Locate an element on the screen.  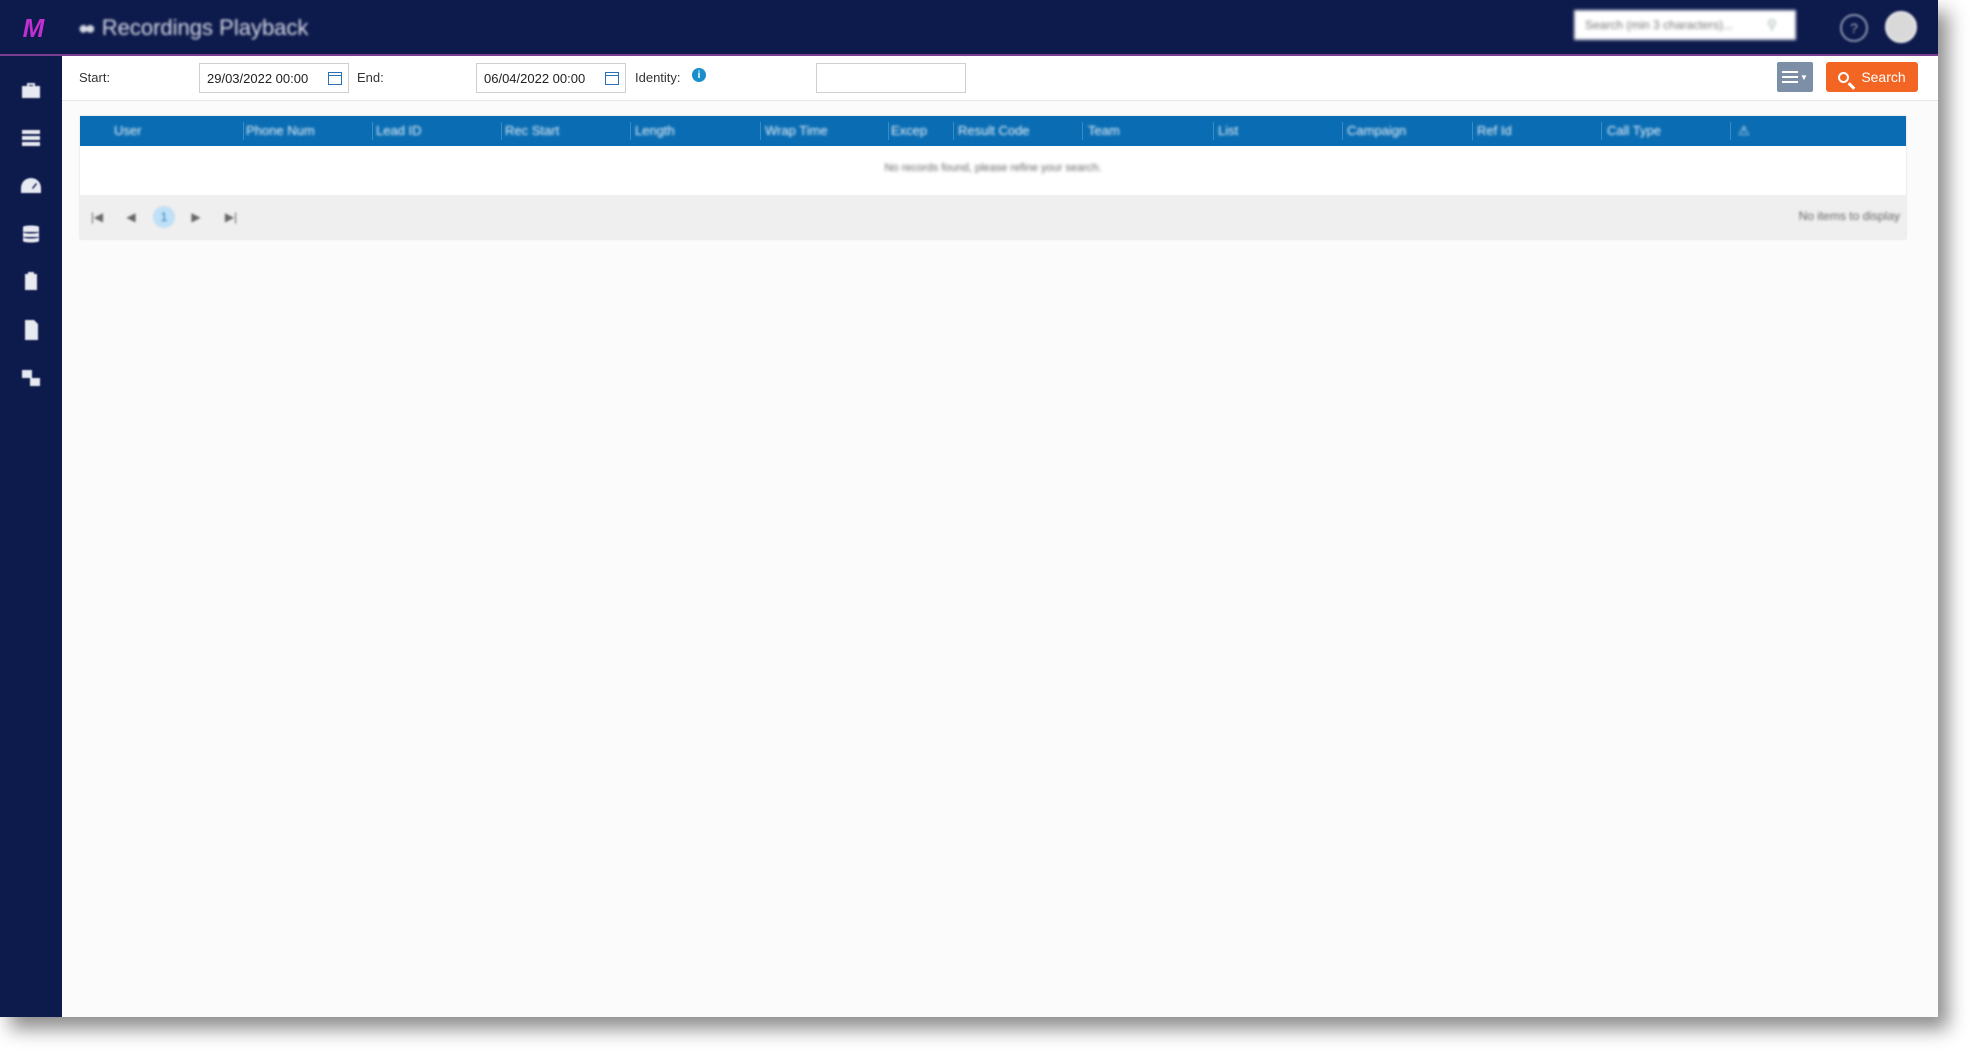
document-icon is located at coordinates (31, 330).